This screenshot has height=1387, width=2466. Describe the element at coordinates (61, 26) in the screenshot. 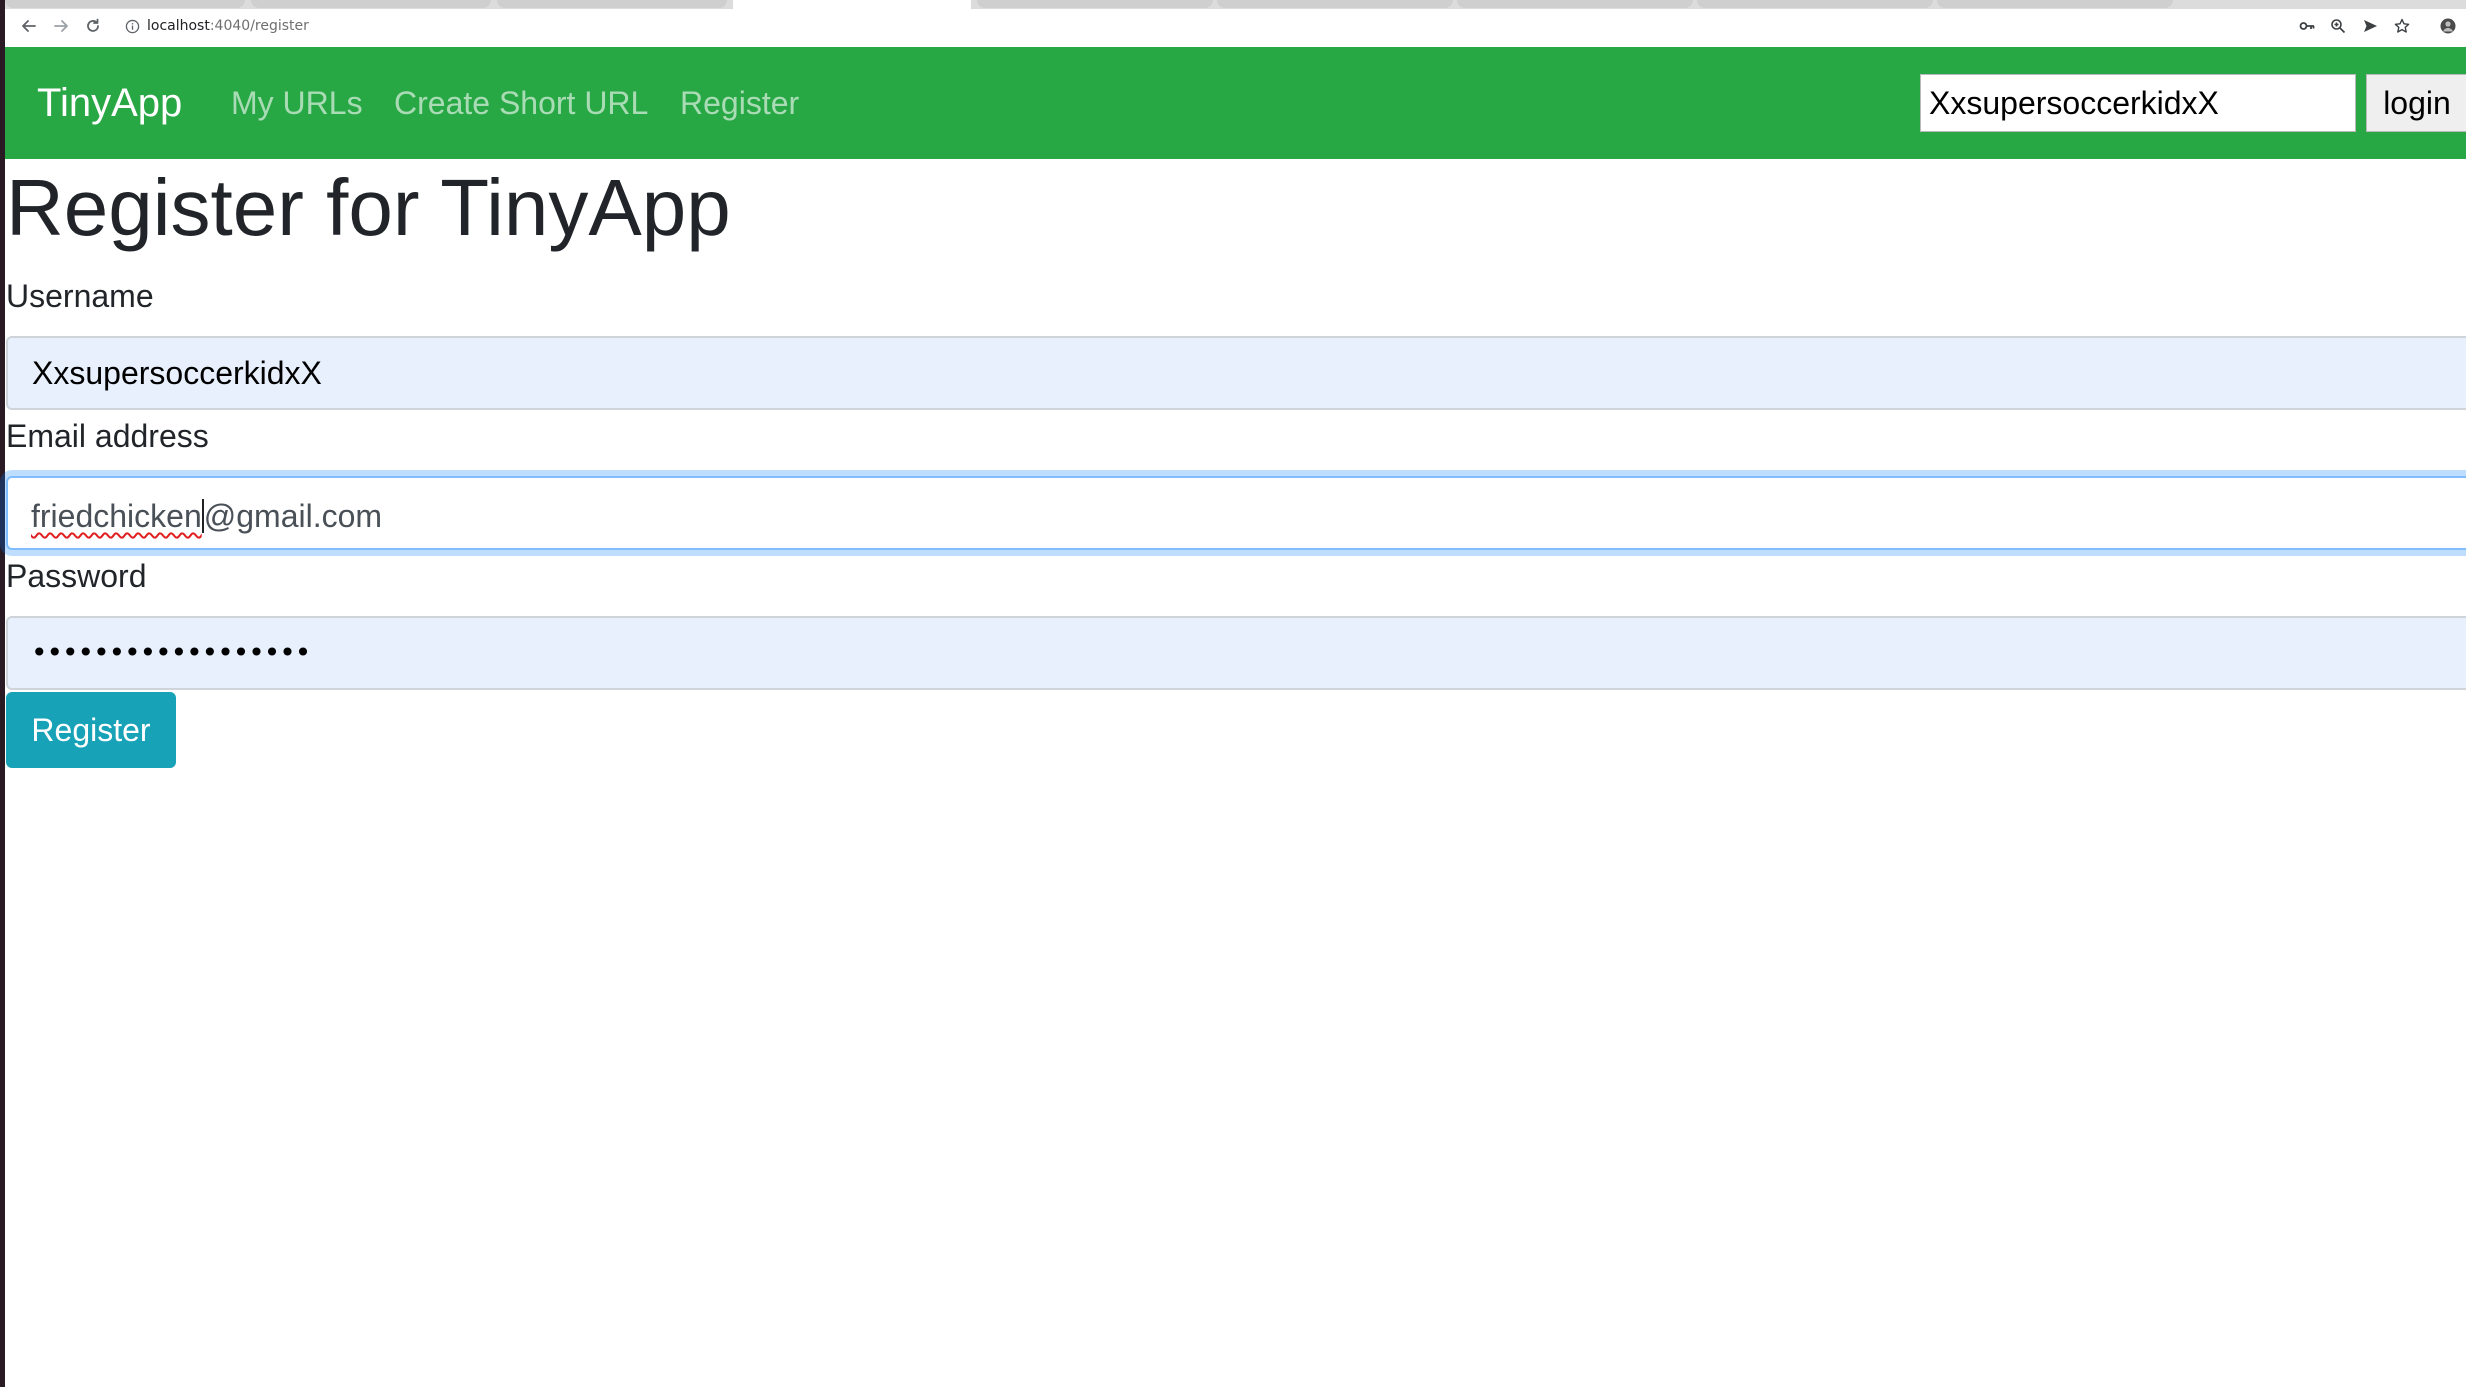

I see `forward-icon` at that location.